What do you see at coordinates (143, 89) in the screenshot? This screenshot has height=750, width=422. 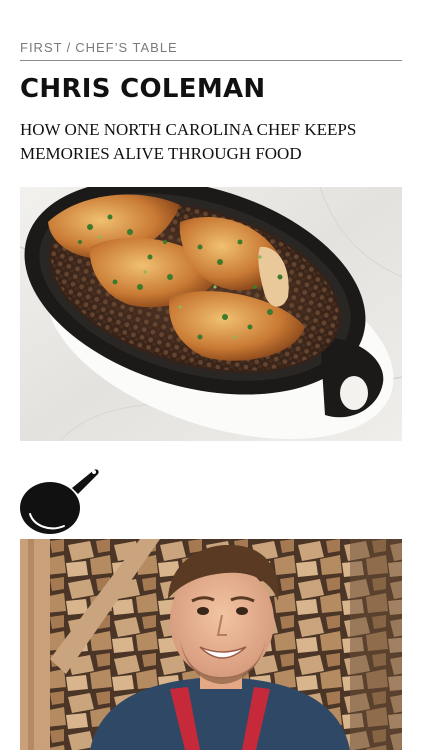 I see `article-title: CHRIS COLEMAN` at bounding box center [143, 89].